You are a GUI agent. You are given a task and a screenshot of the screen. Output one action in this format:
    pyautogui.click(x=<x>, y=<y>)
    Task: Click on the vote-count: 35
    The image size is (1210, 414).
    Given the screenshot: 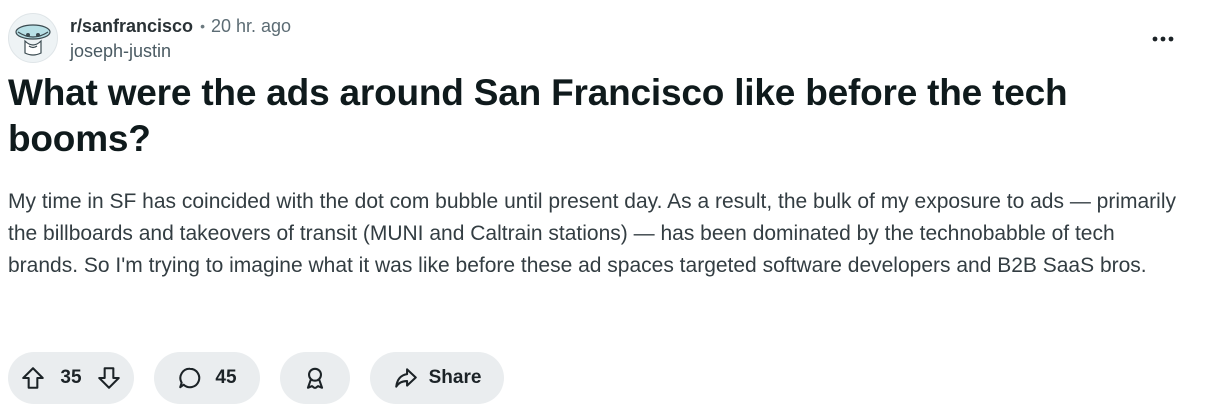 What is the action you would take?
    pyautogui.click(x=71, y=377)
    